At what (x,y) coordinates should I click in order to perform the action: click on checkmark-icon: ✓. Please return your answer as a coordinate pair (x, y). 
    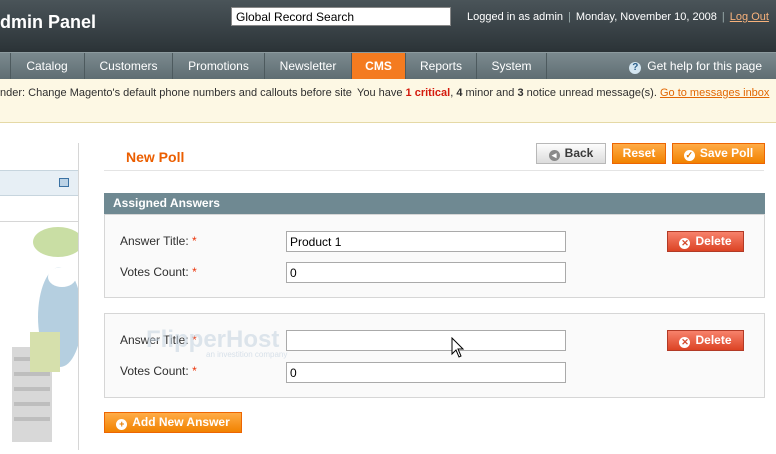
    Looking at the image, I should click on (689, 155).